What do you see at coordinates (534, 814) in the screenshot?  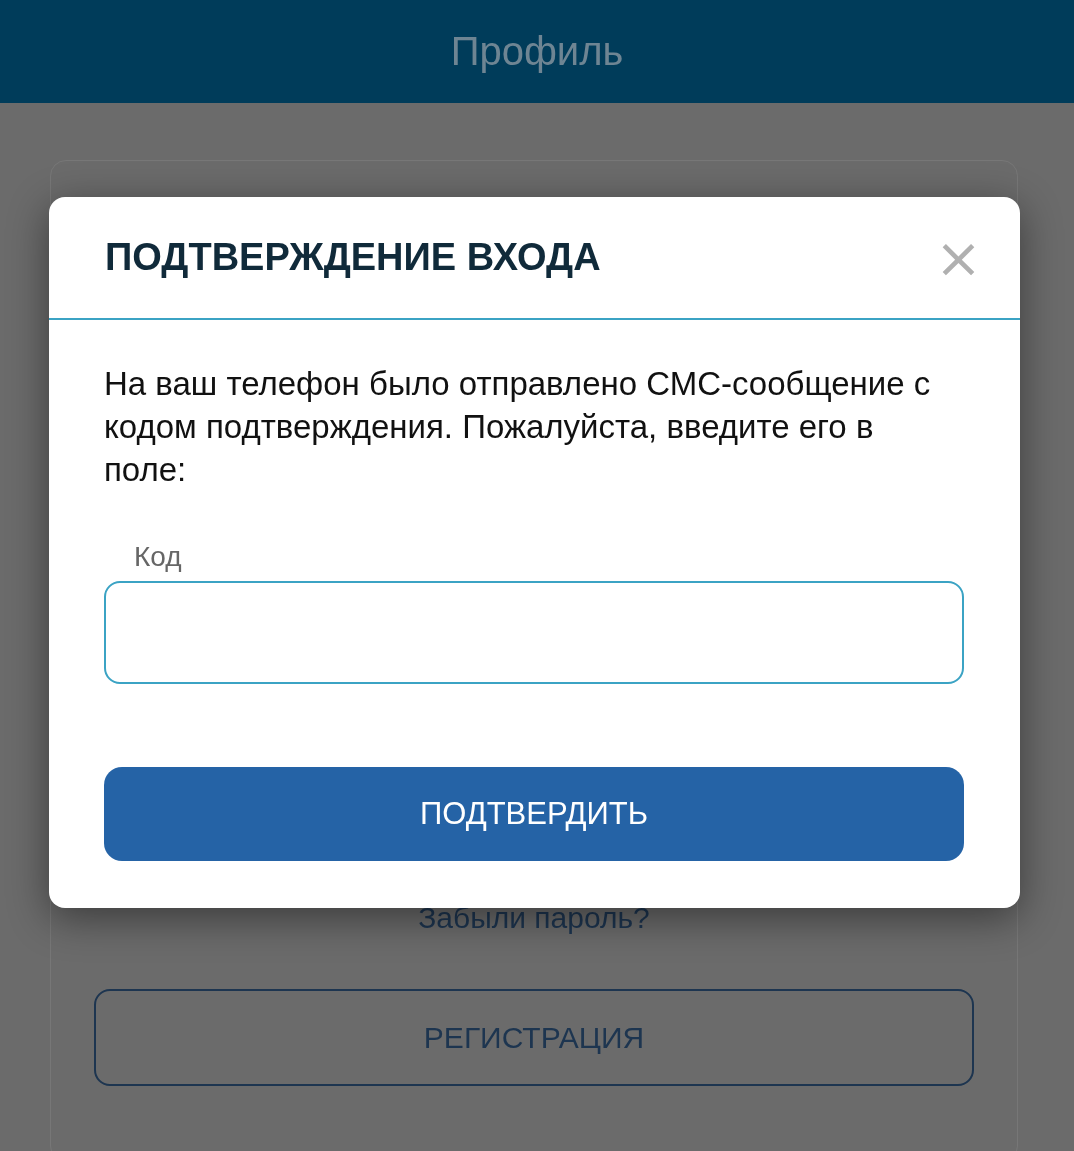 I see `confirm-button: ПОДТВЕРДИТЬ` at bounding box center [534, 814].